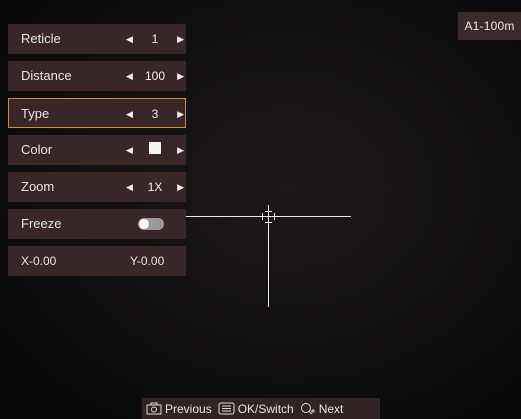 This screenshot has height=419, width=521. What do you see at coordinates (262, 216) in the screenshot?
I see `reticle-tick-left` at bounding box center [262, 216].